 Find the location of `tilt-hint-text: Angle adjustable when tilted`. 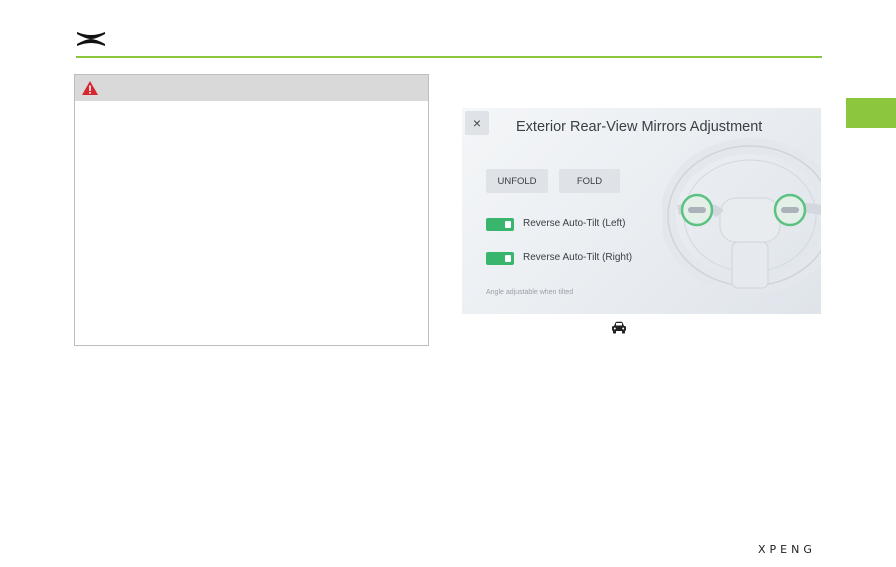

tilt-hint-text: Angle adjustable when tilted is located at coordinates (530, 292).